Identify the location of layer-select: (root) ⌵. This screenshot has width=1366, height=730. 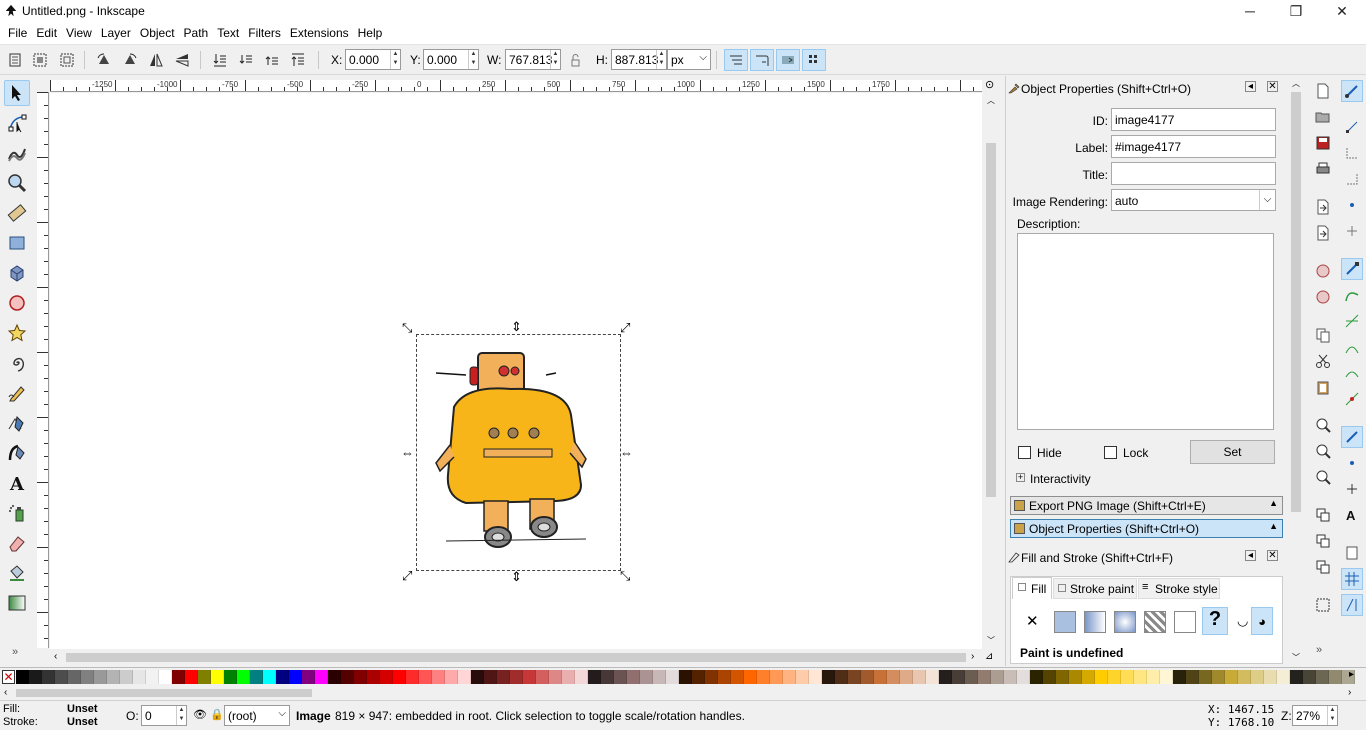
(257, 715).